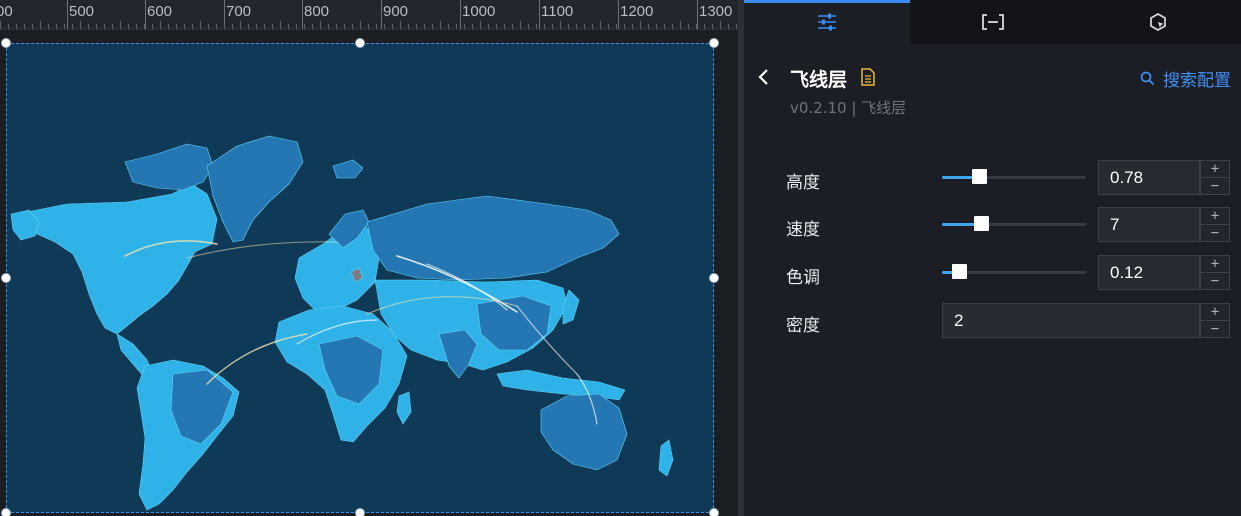  What do you see at coordinates (557, 11) in the screenshot?
I see `ruler-label: 1100` at bounding box center [557, 11].